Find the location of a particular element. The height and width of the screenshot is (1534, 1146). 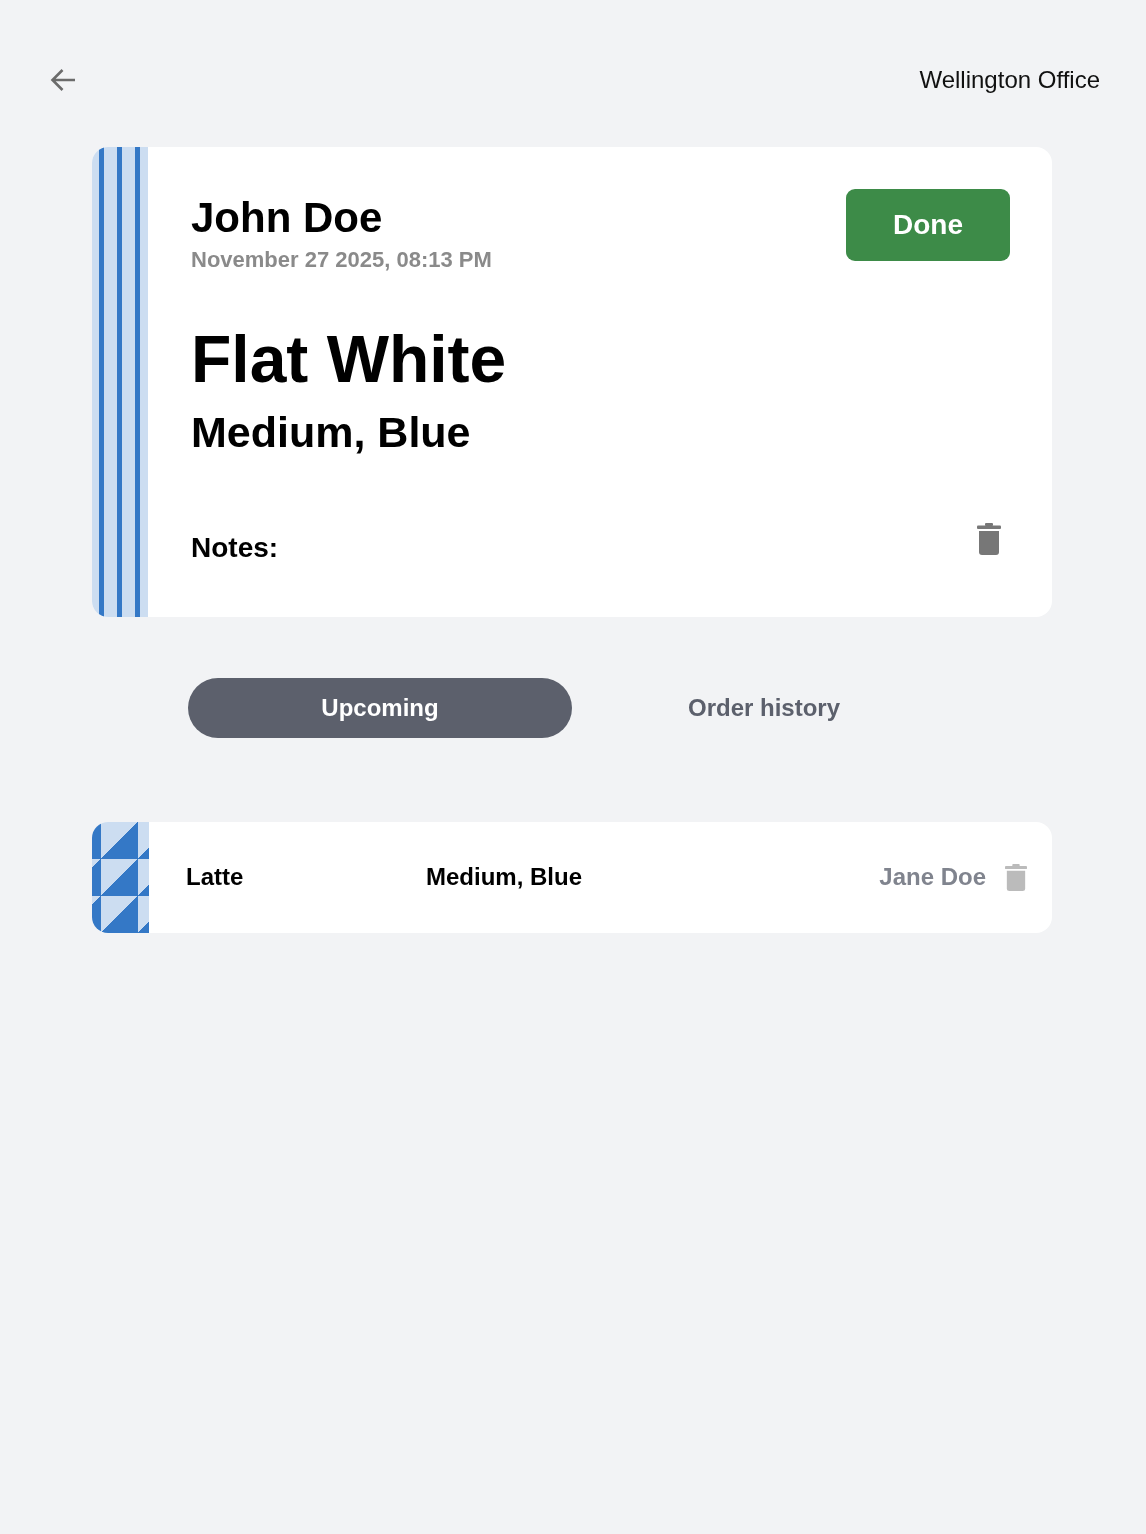

customer-name: Jane Doe is located at coordinates (932, 877).